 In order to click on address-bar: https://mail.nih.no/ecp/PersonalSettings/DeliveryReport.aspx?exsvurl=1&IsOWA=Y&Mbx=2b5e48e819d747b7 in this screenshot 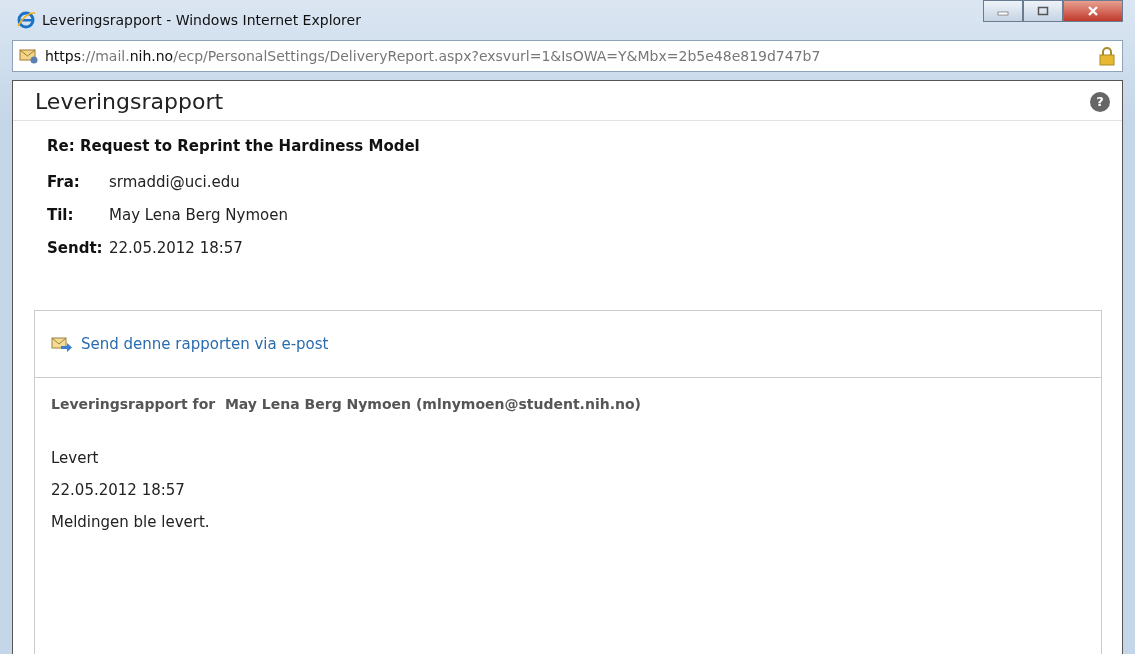, I will do `click(567, 56)`.